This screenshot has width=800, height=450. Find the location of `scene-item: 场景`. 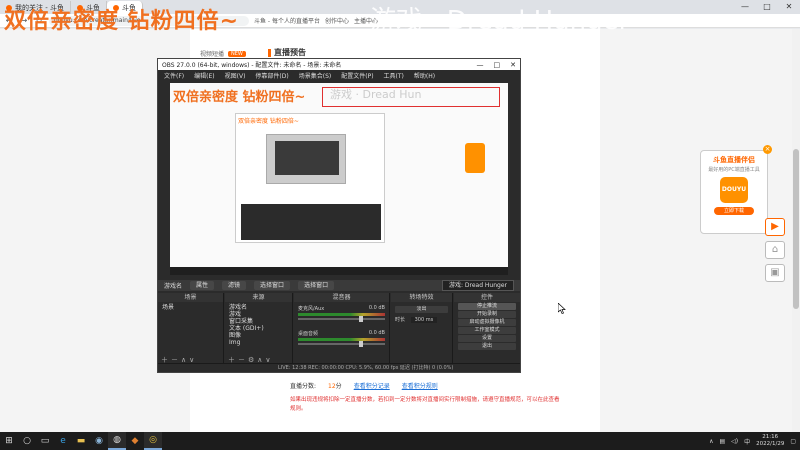

scene-item: 场景 is located at coordinates (190, 307).